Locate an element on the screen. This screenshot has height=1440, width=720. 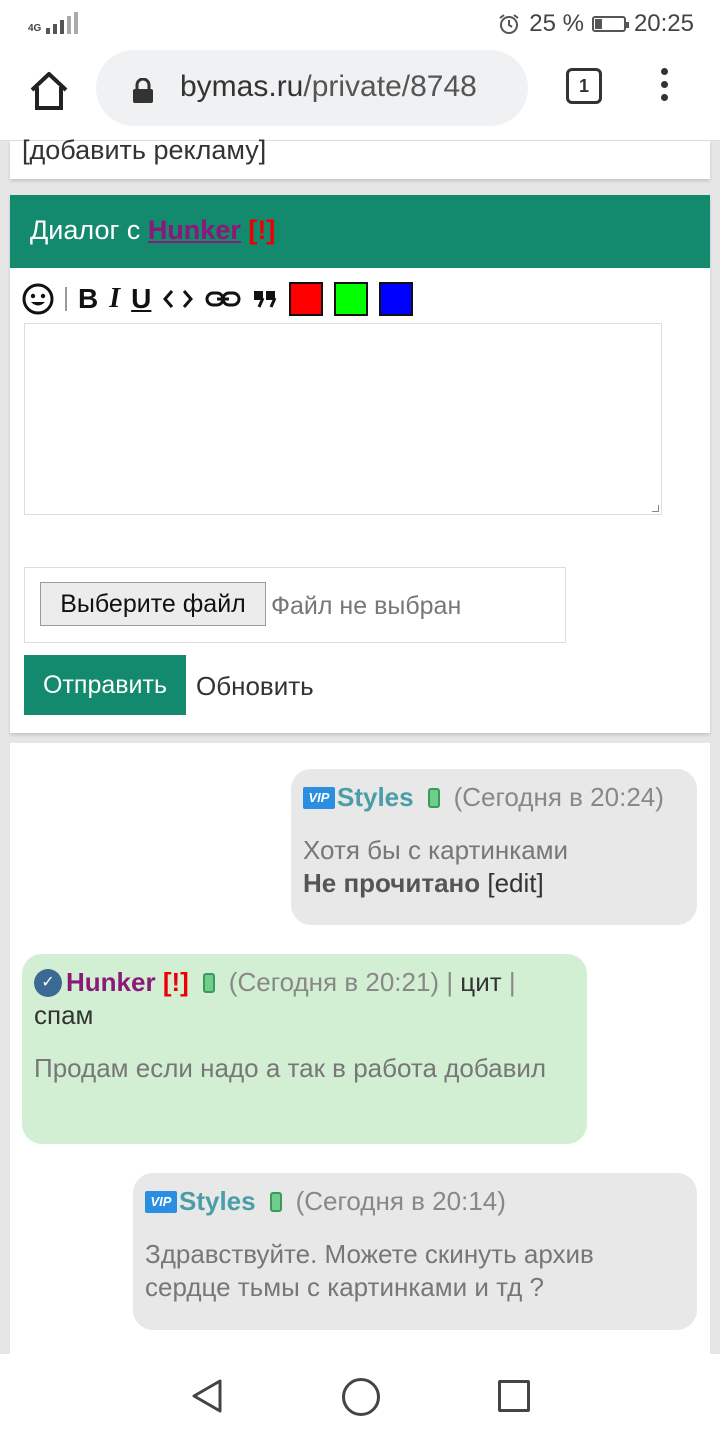
underline-button: U is located at coordinates (141, 299).